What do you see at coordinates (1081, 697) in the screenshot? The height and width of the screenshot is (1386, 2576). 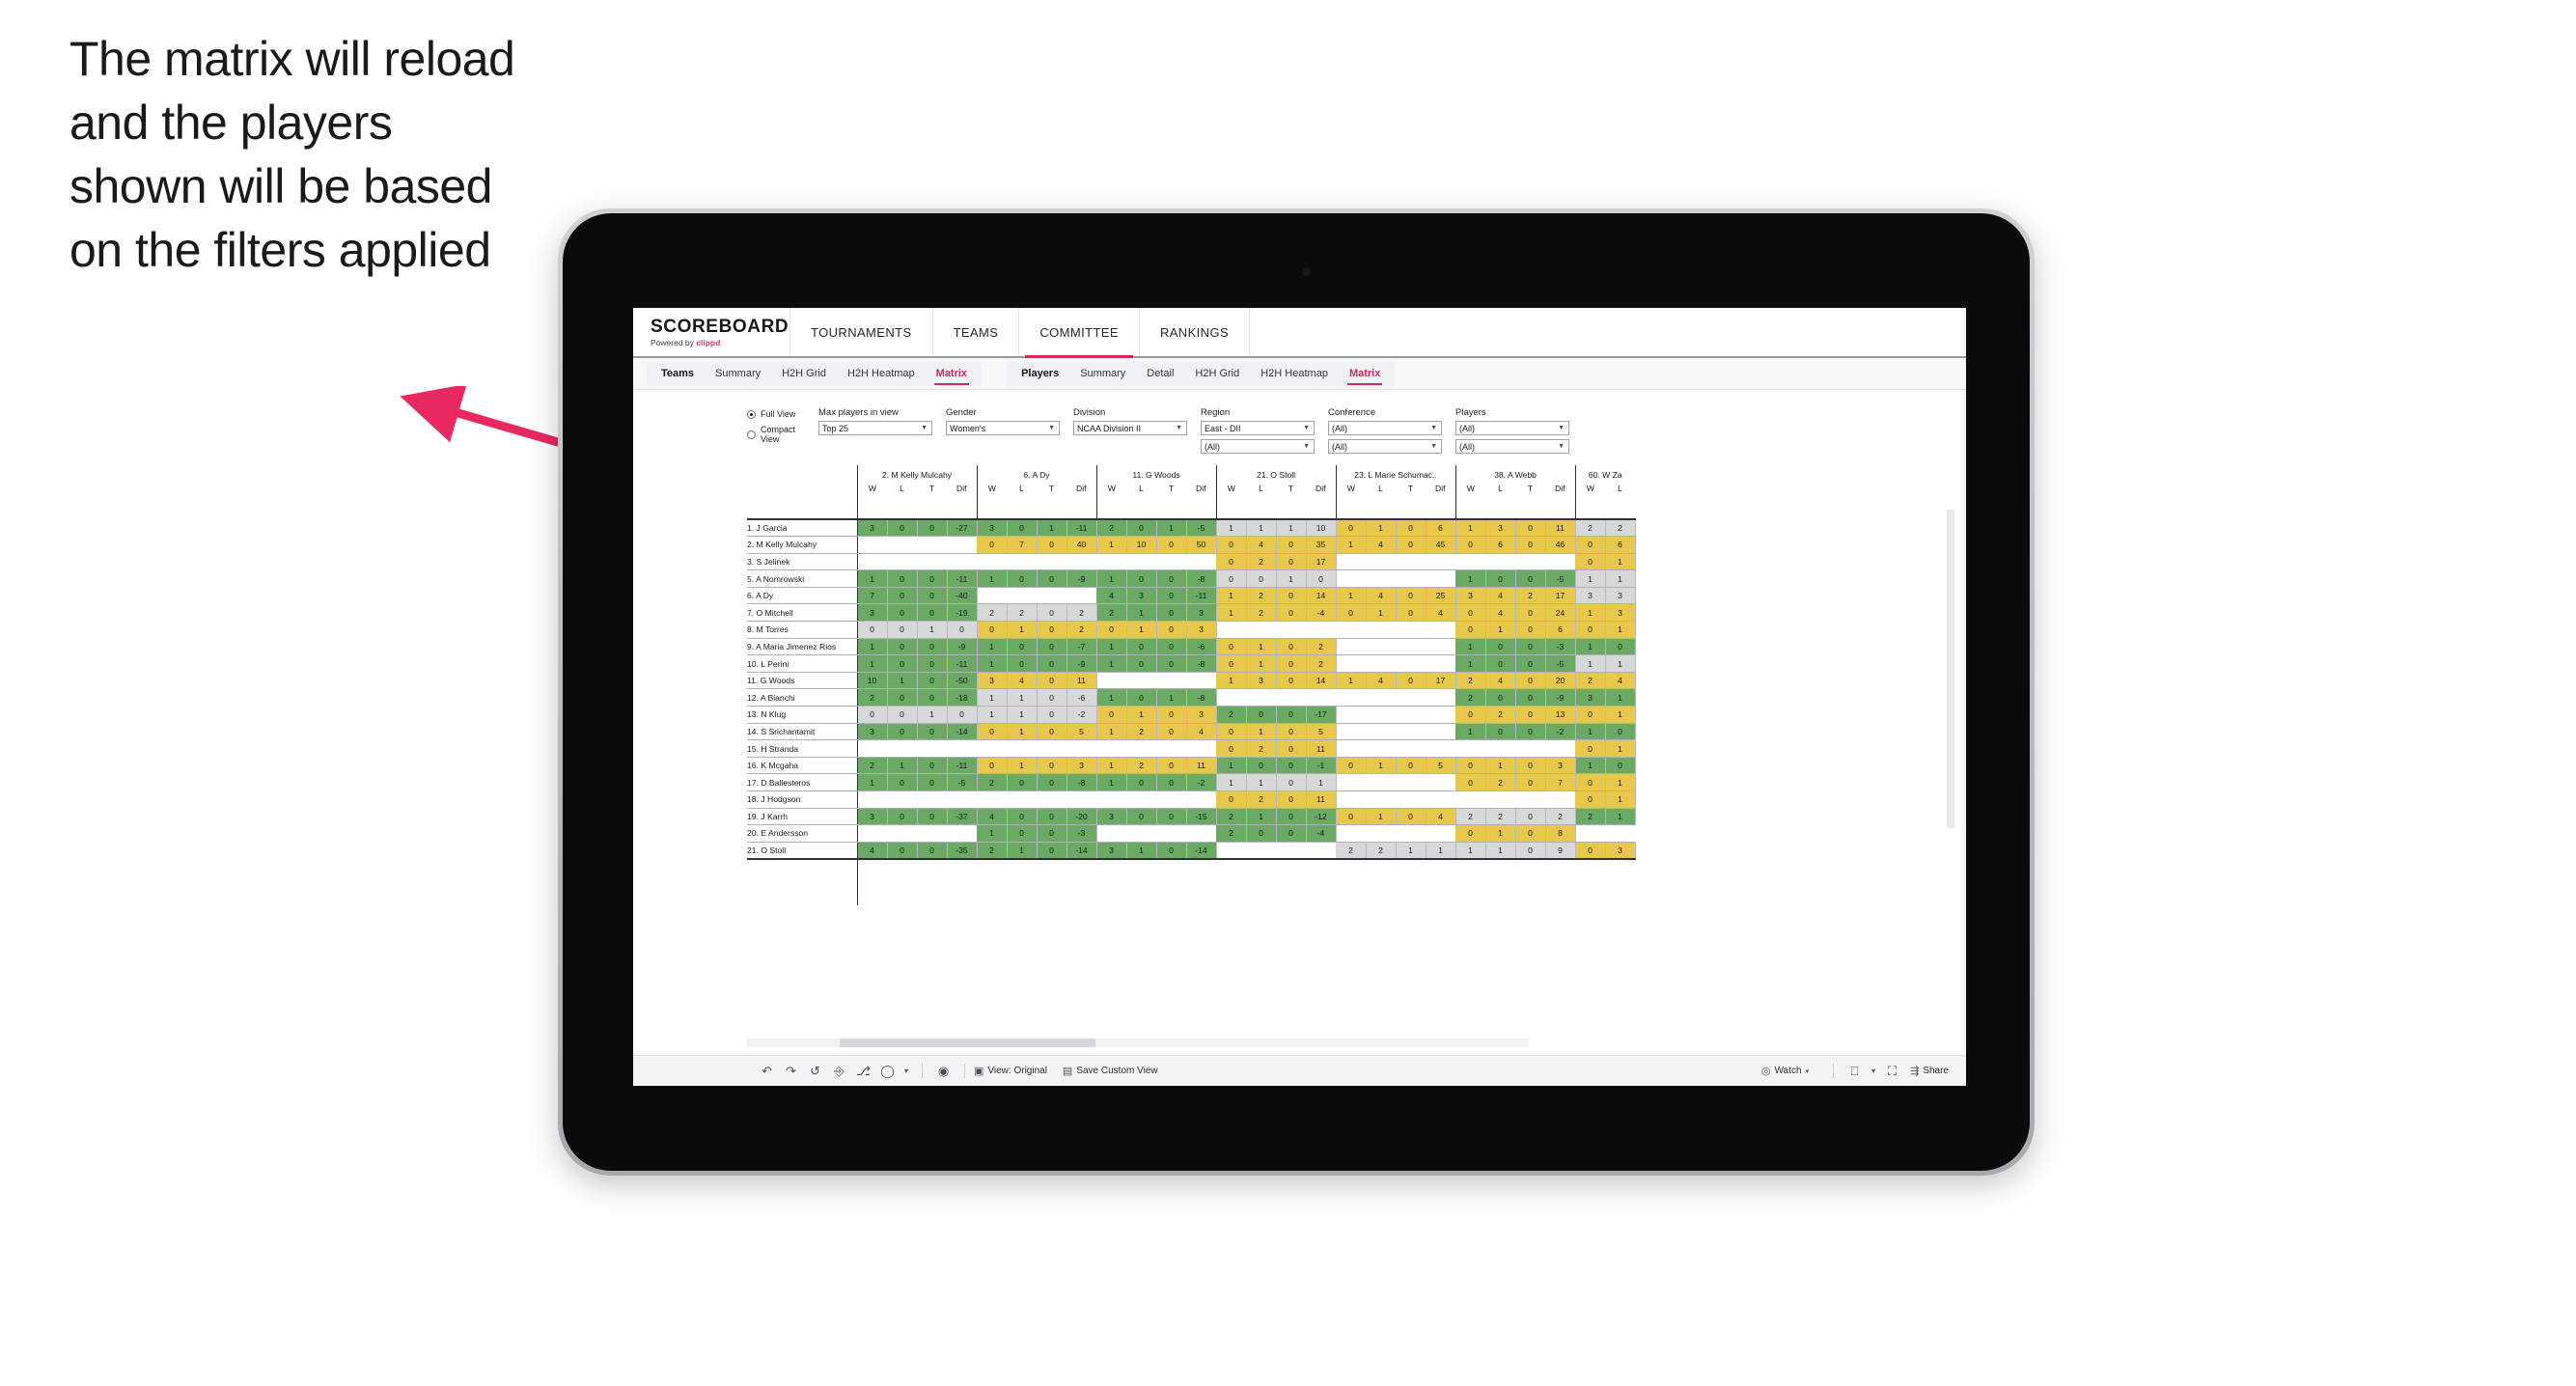 I see `matrix-cell: -6` at bounding box center [1081, 697].